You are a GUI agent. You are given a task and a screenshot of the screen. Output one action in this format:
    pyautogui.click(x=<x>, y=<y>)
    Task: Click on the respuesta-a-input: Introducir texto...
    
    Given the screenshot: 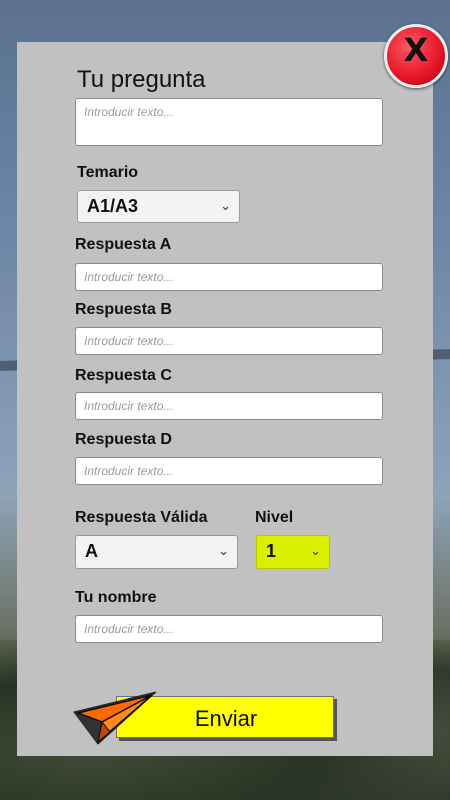 What is the action you would take?
    pyautogui.click(x=229, y=277)
    